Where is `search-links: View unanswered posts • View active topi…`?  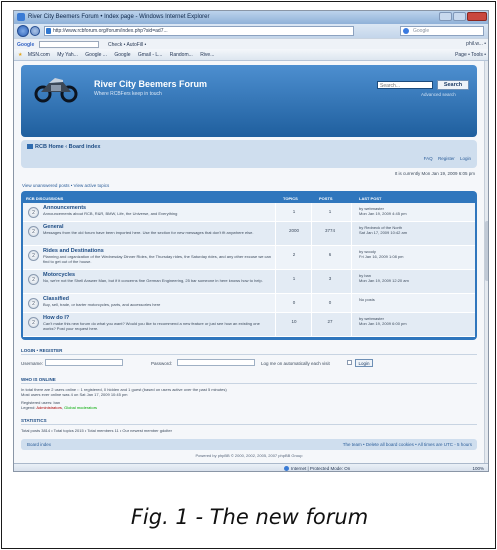 search-links: View unanswered posts • View active topi… is located at coordinates (249, 185).